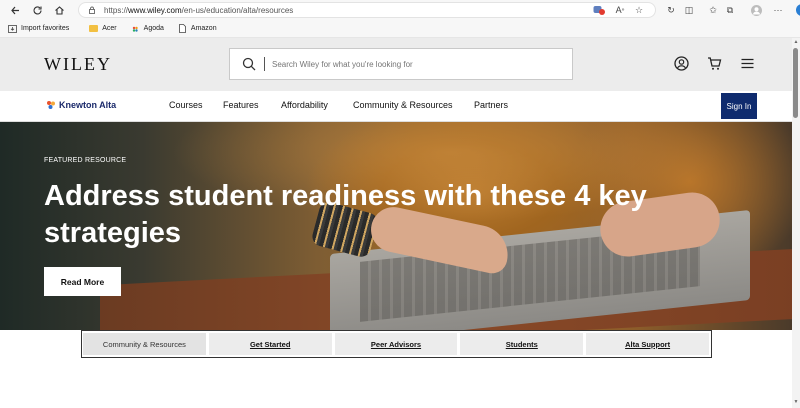 The height and width of the screenshot is (408, 800). Describe the element at coordinates (400, 29) in the screenshot. I see `bookmarks-bar: Import favorites Acer Agoda Amazon` at that location.